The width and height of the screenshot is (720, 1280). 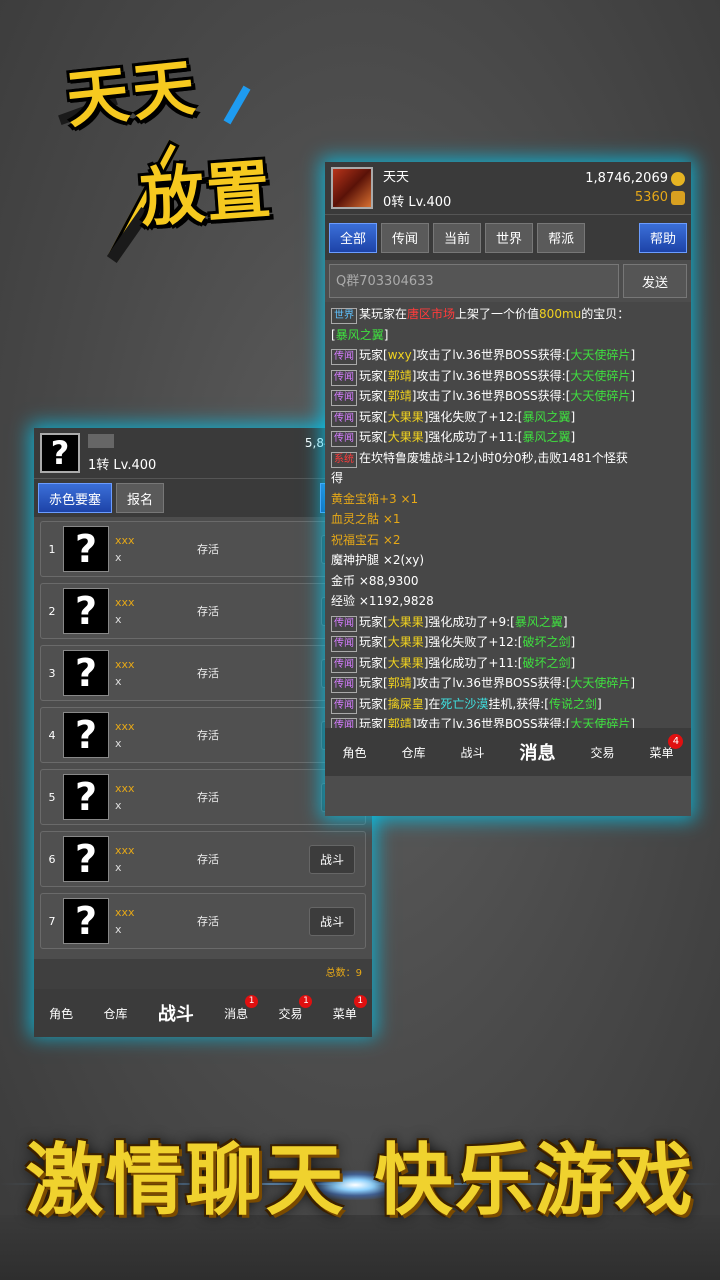 What do you see at coordinates (662, 237) in the screenshot?
I see `help-button: 帮助` at bounding box center [662, 237].